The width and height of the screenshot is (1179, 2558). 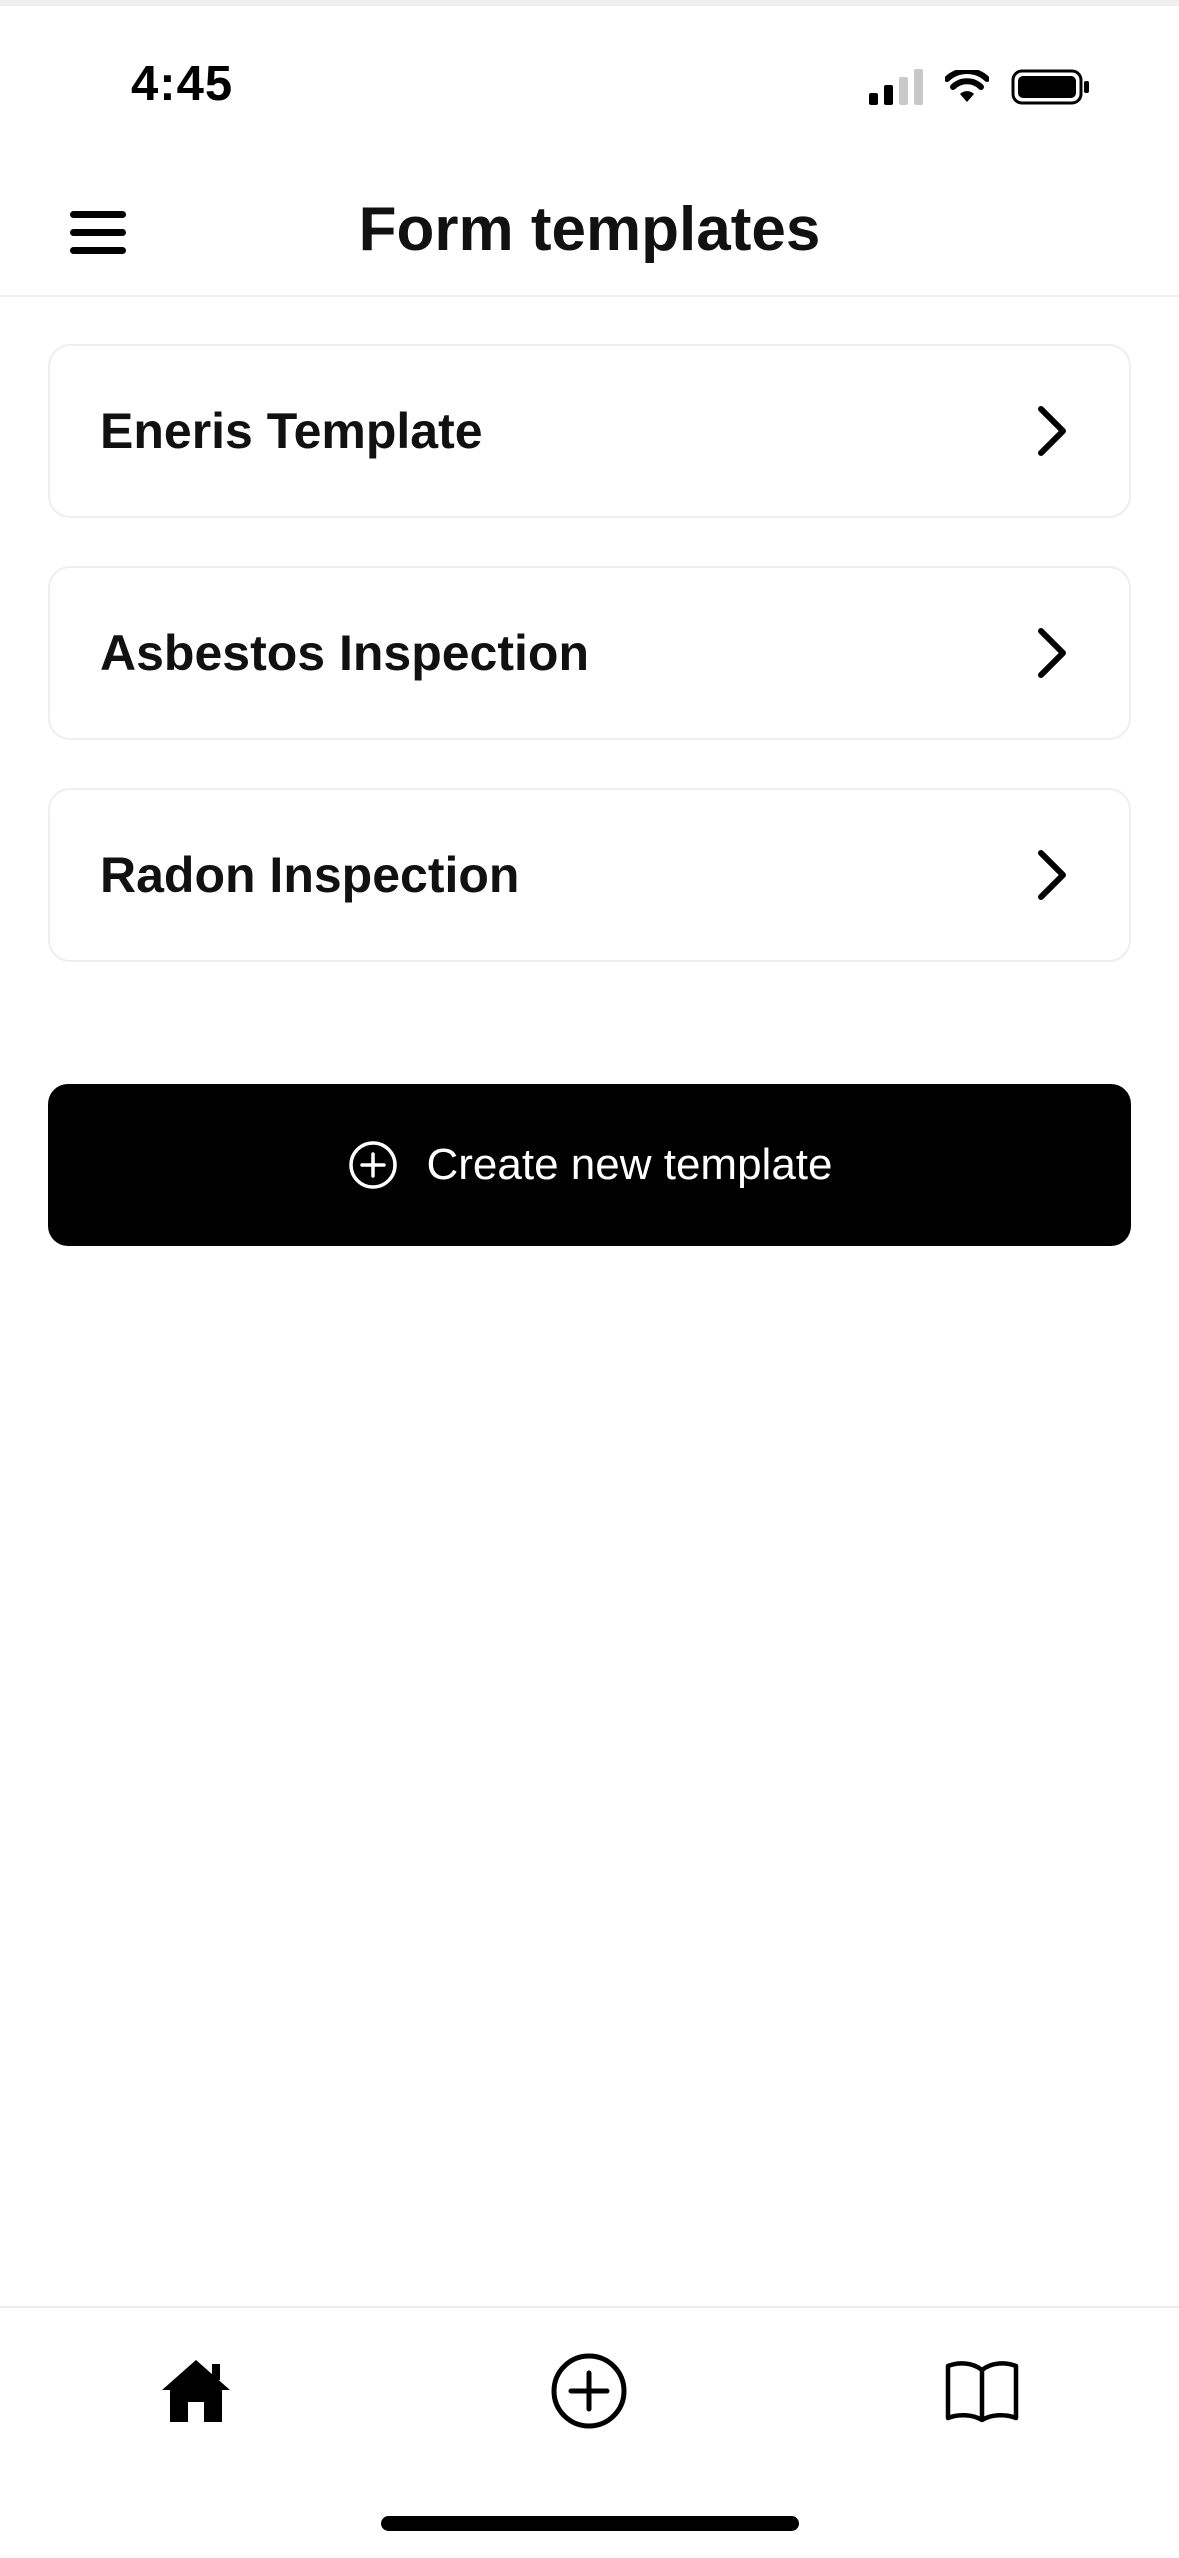 What do you see at coordinates (896, 87) in the screenshot?
I see `cellular-signal-icon` at bounding box center [896, 87].